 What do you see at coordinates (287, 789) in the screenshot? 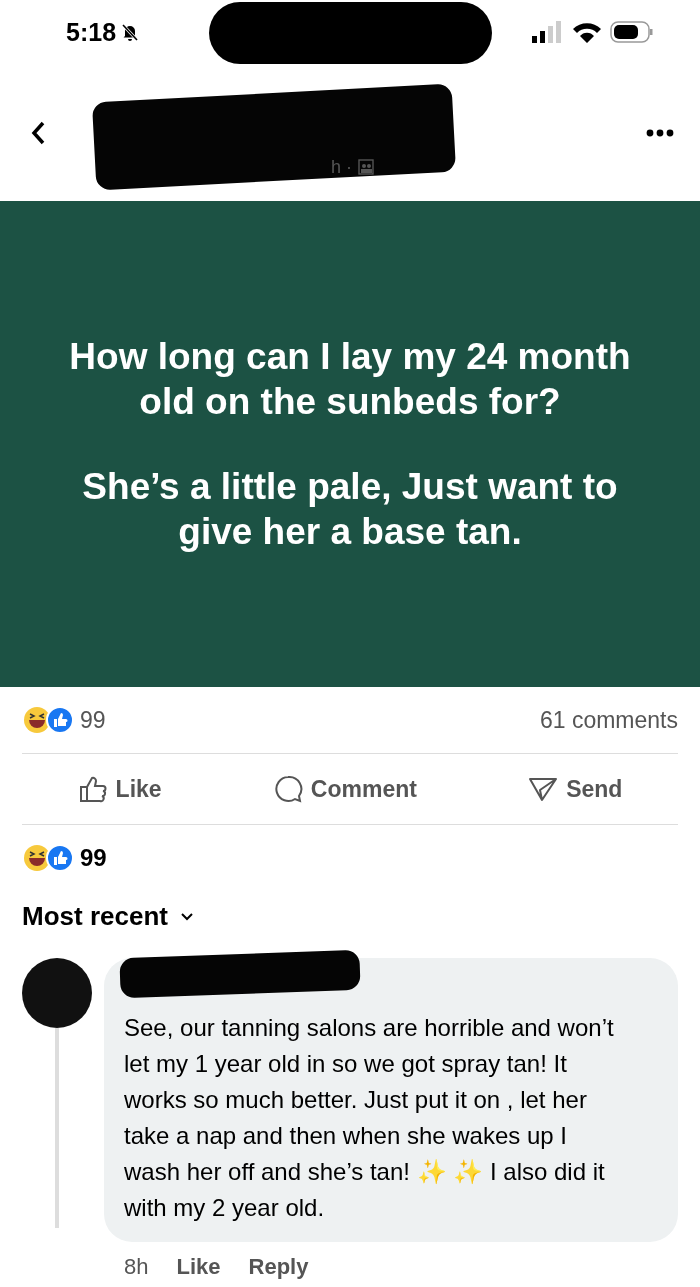
I see `speech-bubble-icon` at bounding box center [287, 789].